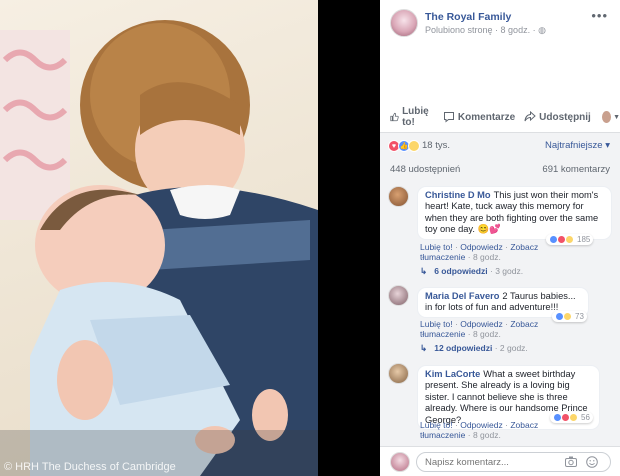 The image size is (620, 476). Describe the element at coordinates (500, 170) in the screenshot. I see `post-stats: 448 udostępnień 691 komentarzy` at that location.